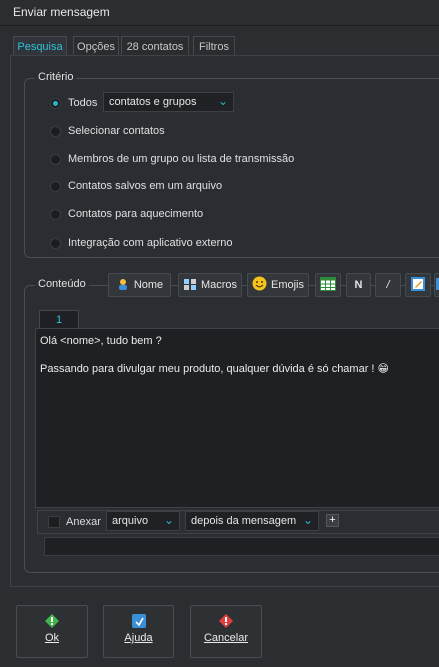  I want to click on tab-contatos: 28 contatos, so click(155, 46).